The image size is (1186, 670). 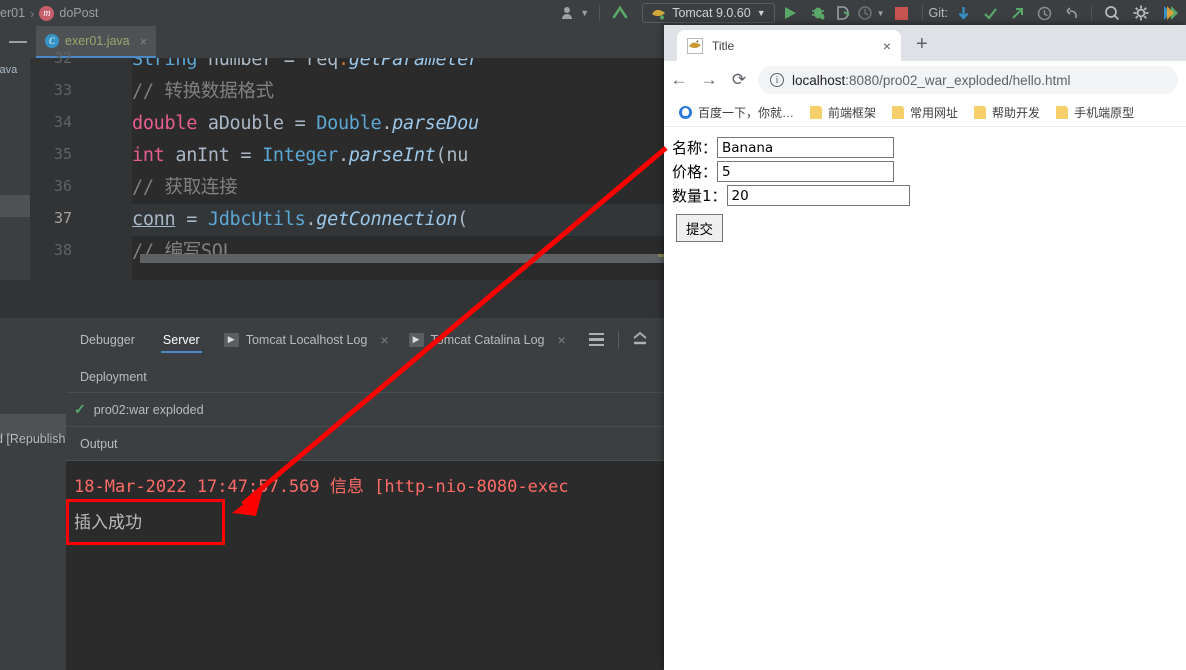 I want to click on export-icon, so click(x=640, y=337).